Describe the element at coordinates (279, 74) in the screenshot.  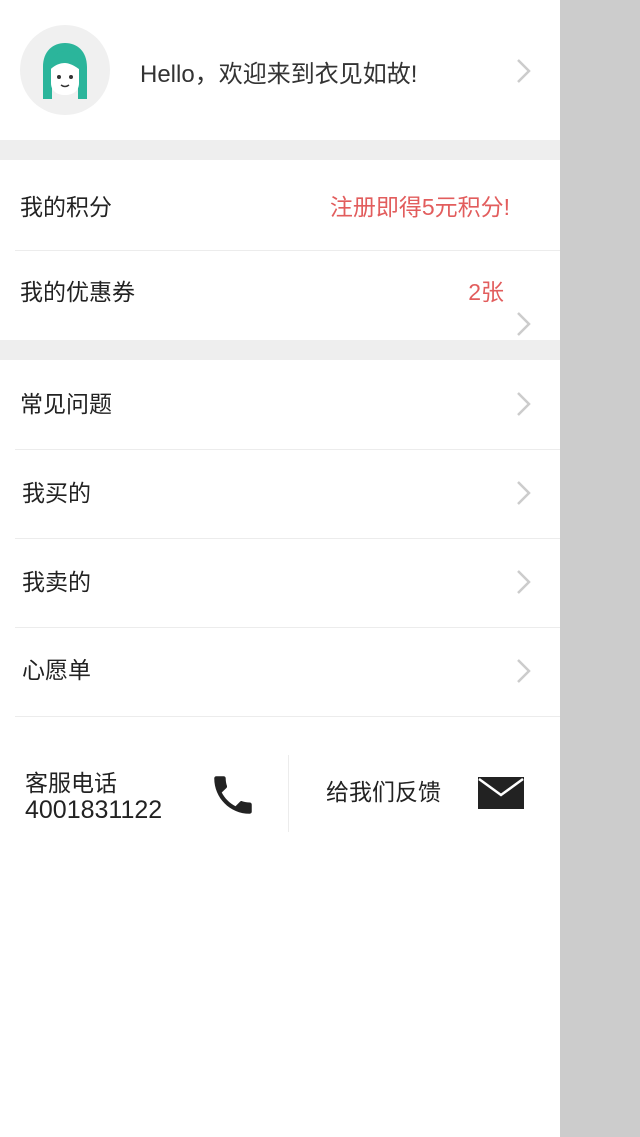
I see `welcome-greeting: Hello，欢迎来到衣见如故!` at that location.